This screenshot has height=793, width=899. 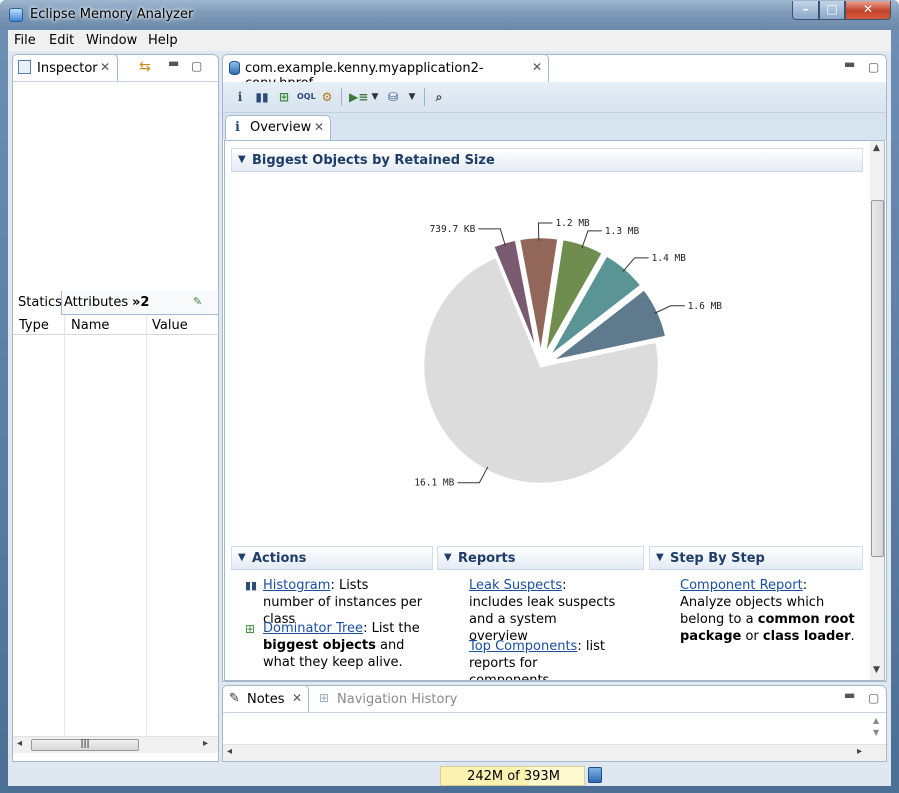 What do you see at coordinates (554, 126) in the screenshot?
I see `editor-inner-tabs: i Overview ✕` at bounding box center [554, 126].